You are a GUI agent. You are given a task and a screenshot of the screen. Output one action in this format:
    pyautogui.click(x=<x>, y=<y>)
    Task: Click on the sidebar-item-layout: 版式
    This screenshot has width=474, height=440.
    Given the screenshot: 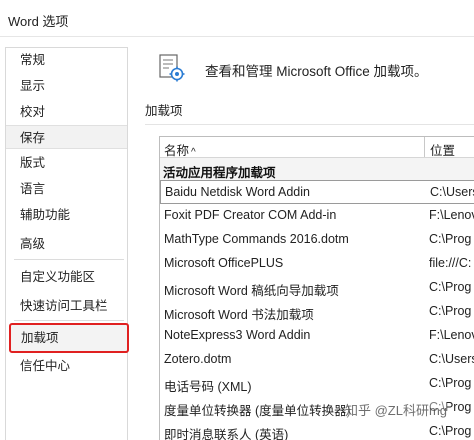 What is the action you would take?
    pyautogui.click(x=66, y=163)
    